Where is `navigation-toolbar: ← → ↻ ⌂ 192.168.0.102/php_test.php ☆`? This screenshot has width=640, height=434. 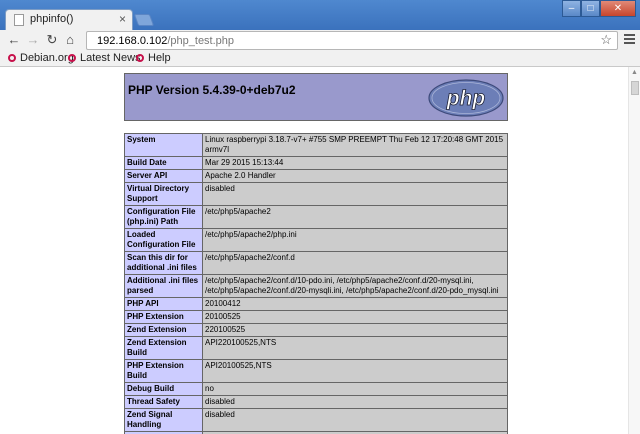 navigation-toolbar: ← → ↻ ⌂ 192.168.0.102/php_test.php ☆ is located at coordinates (320, 40).